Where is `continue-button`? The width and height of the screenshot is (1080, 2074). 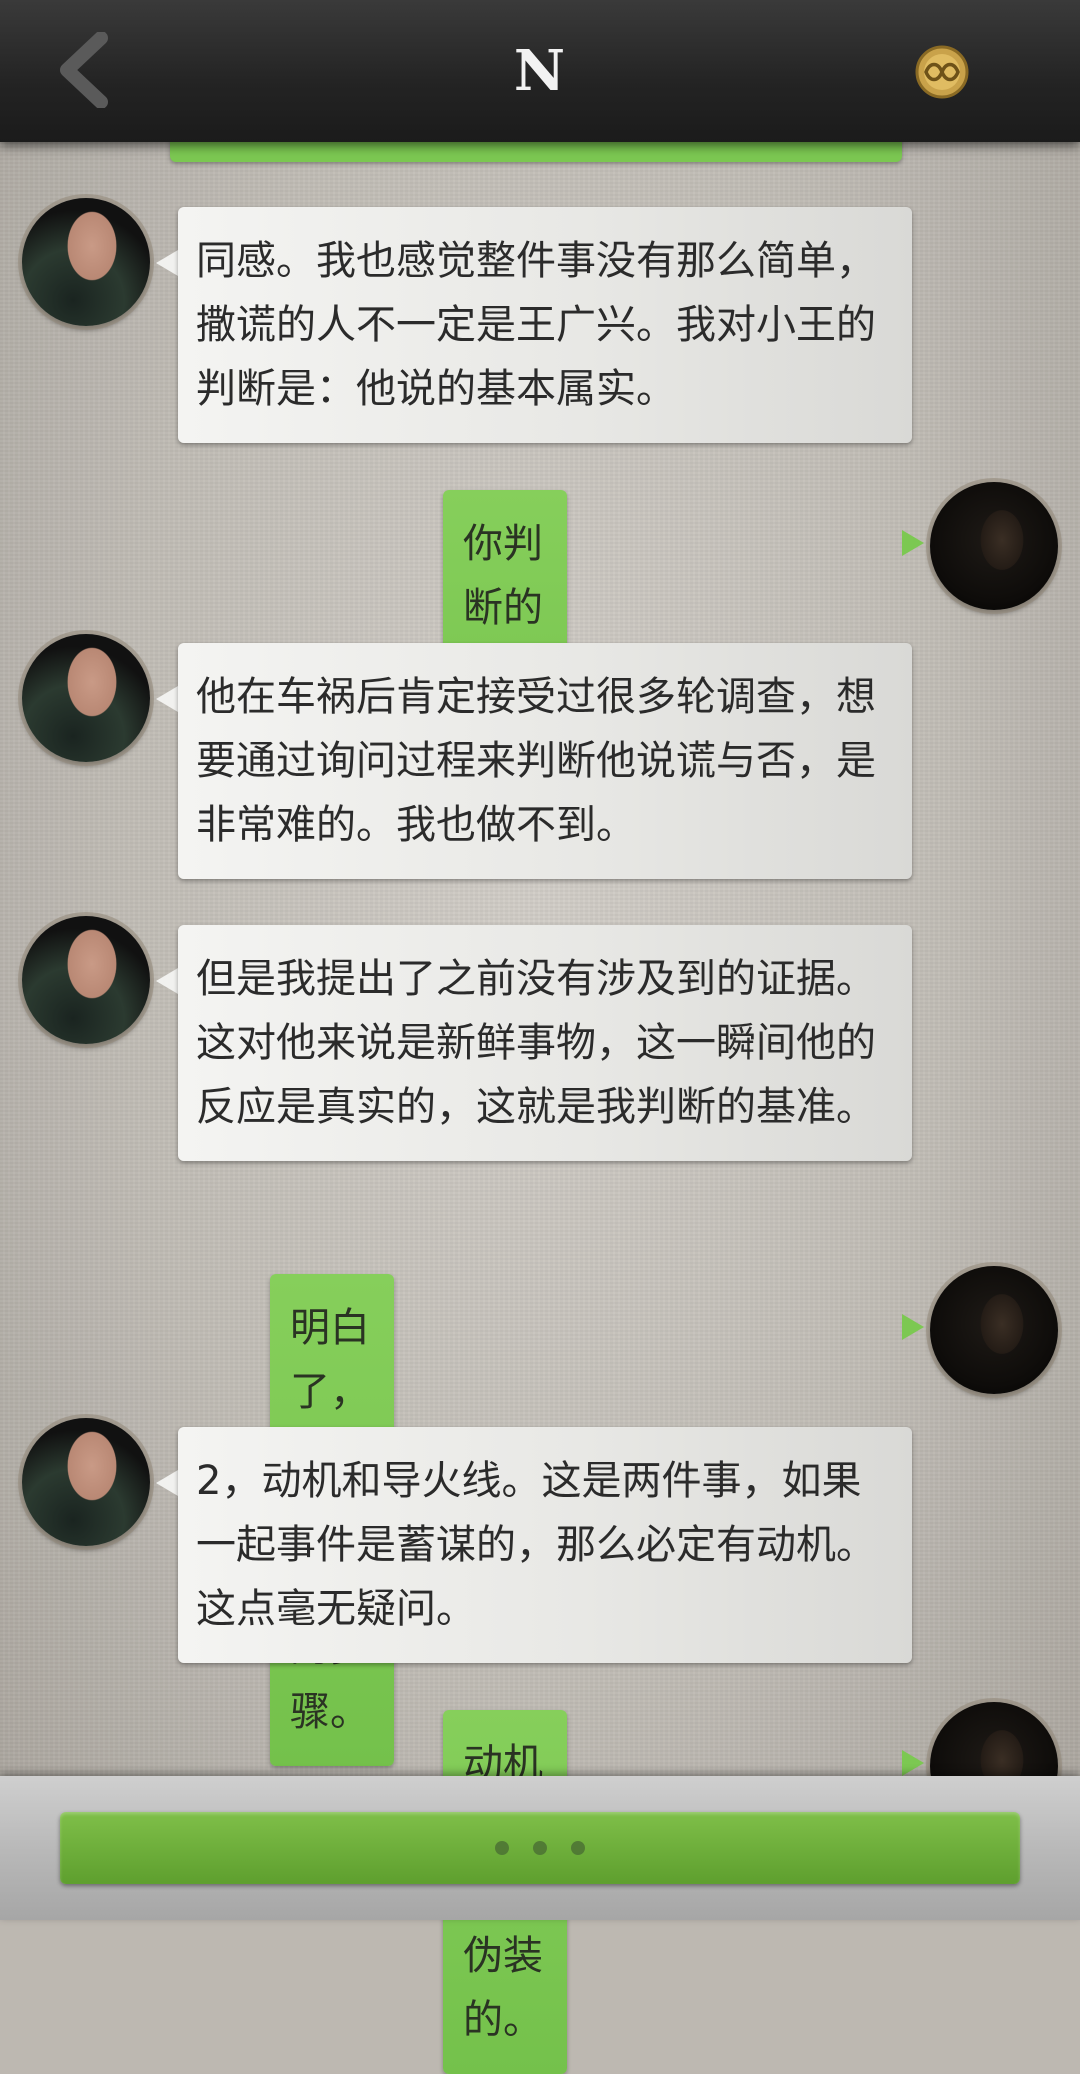
continue-button is located at coordinates (540, 1848).